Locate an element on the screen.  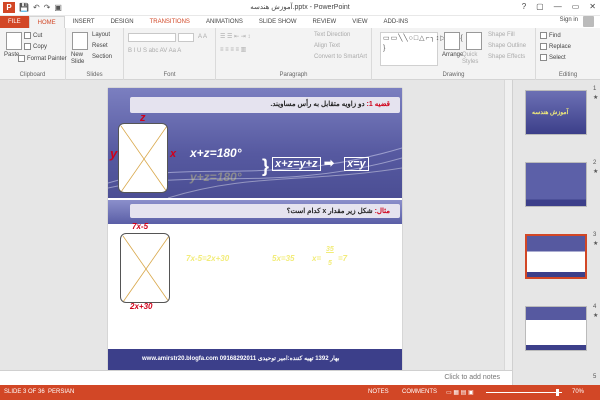
solution-final: =7 is located at coordinates (342, 258).